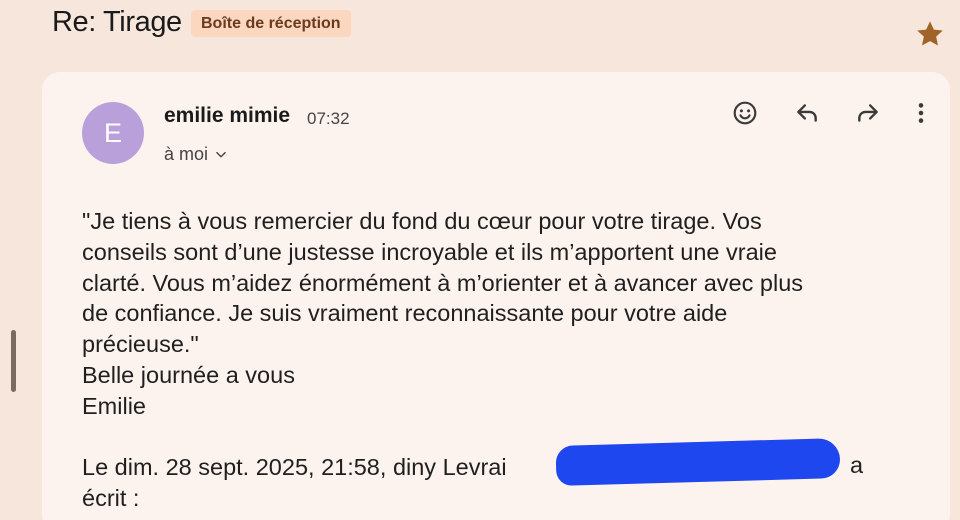 This screenshot has height=520, width=960. I want to click on recipient-details-toggle: à moi, so click(196, 154).